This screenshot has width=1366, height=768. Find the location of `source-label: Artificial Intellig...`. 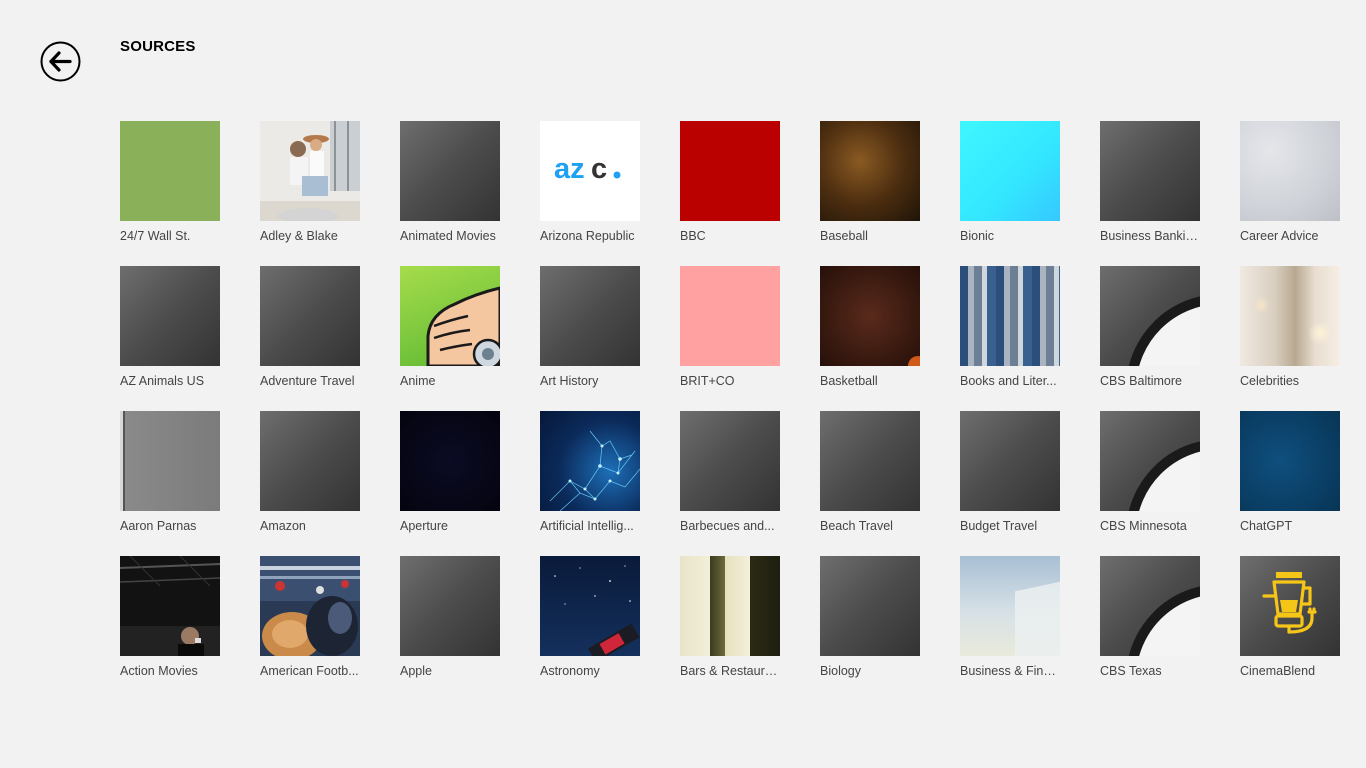

source-label: Artificial Intellig... is located at coordinates (587, 526).